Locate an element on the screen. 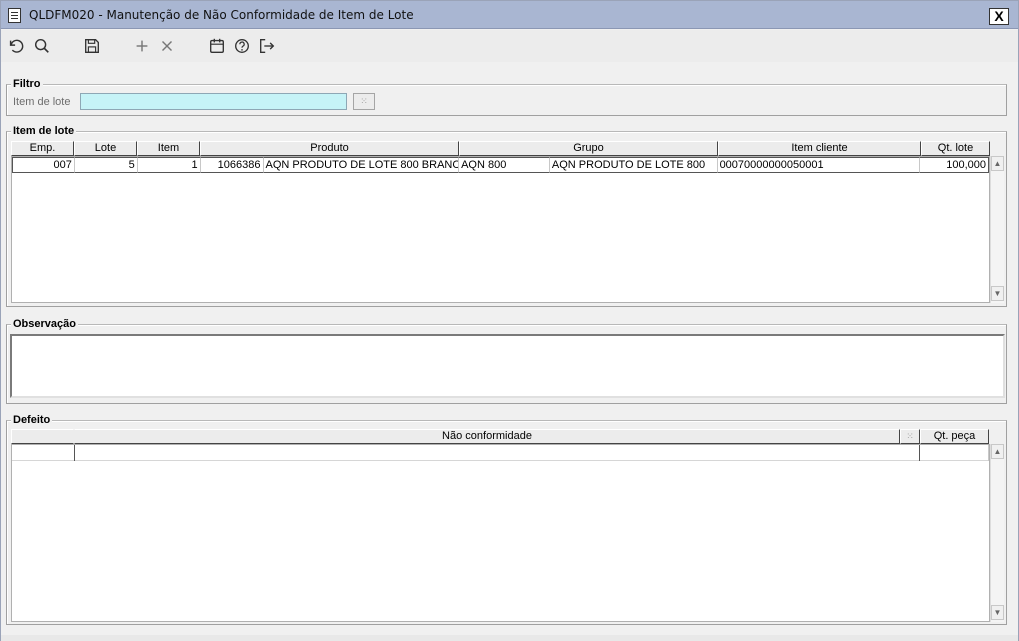 The width and height of the screenshot is (1019, 641). item-de-lote-input is located at coordinates (213, 101).